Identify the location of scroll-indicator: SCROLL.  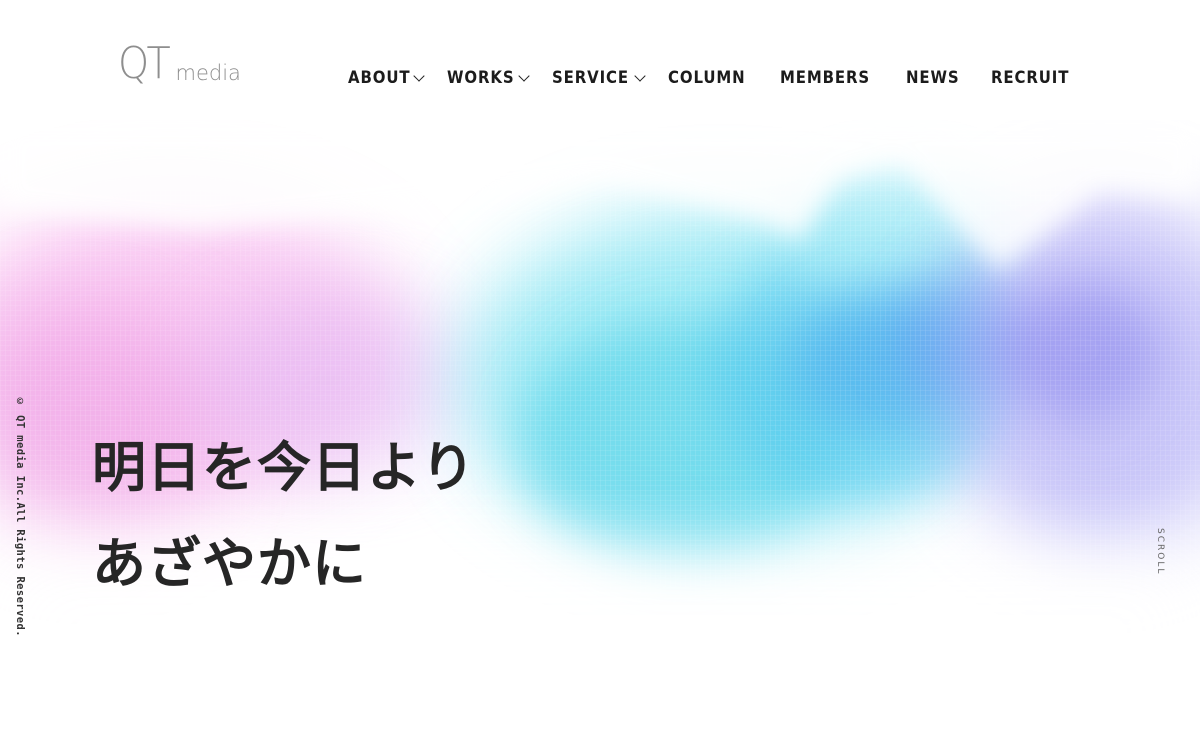
(1160, 551).